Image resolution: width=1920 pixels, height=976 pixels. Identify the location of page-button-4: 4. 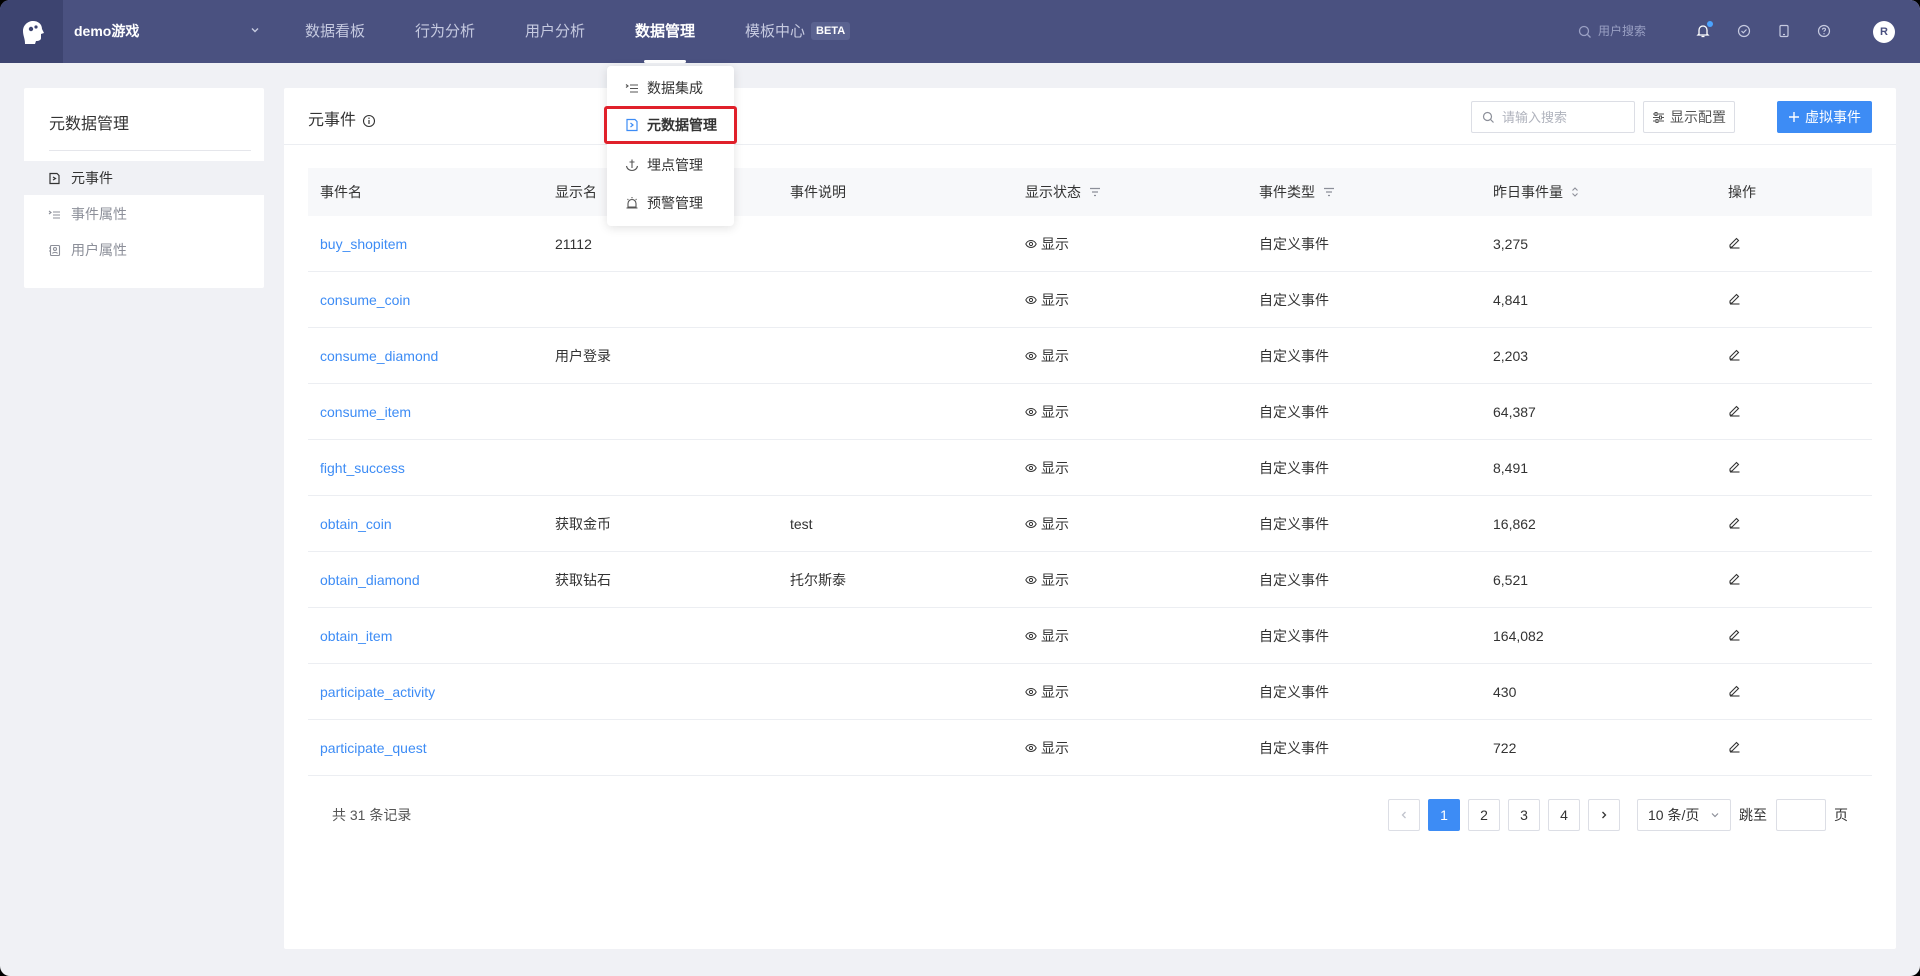
(1564, 815).